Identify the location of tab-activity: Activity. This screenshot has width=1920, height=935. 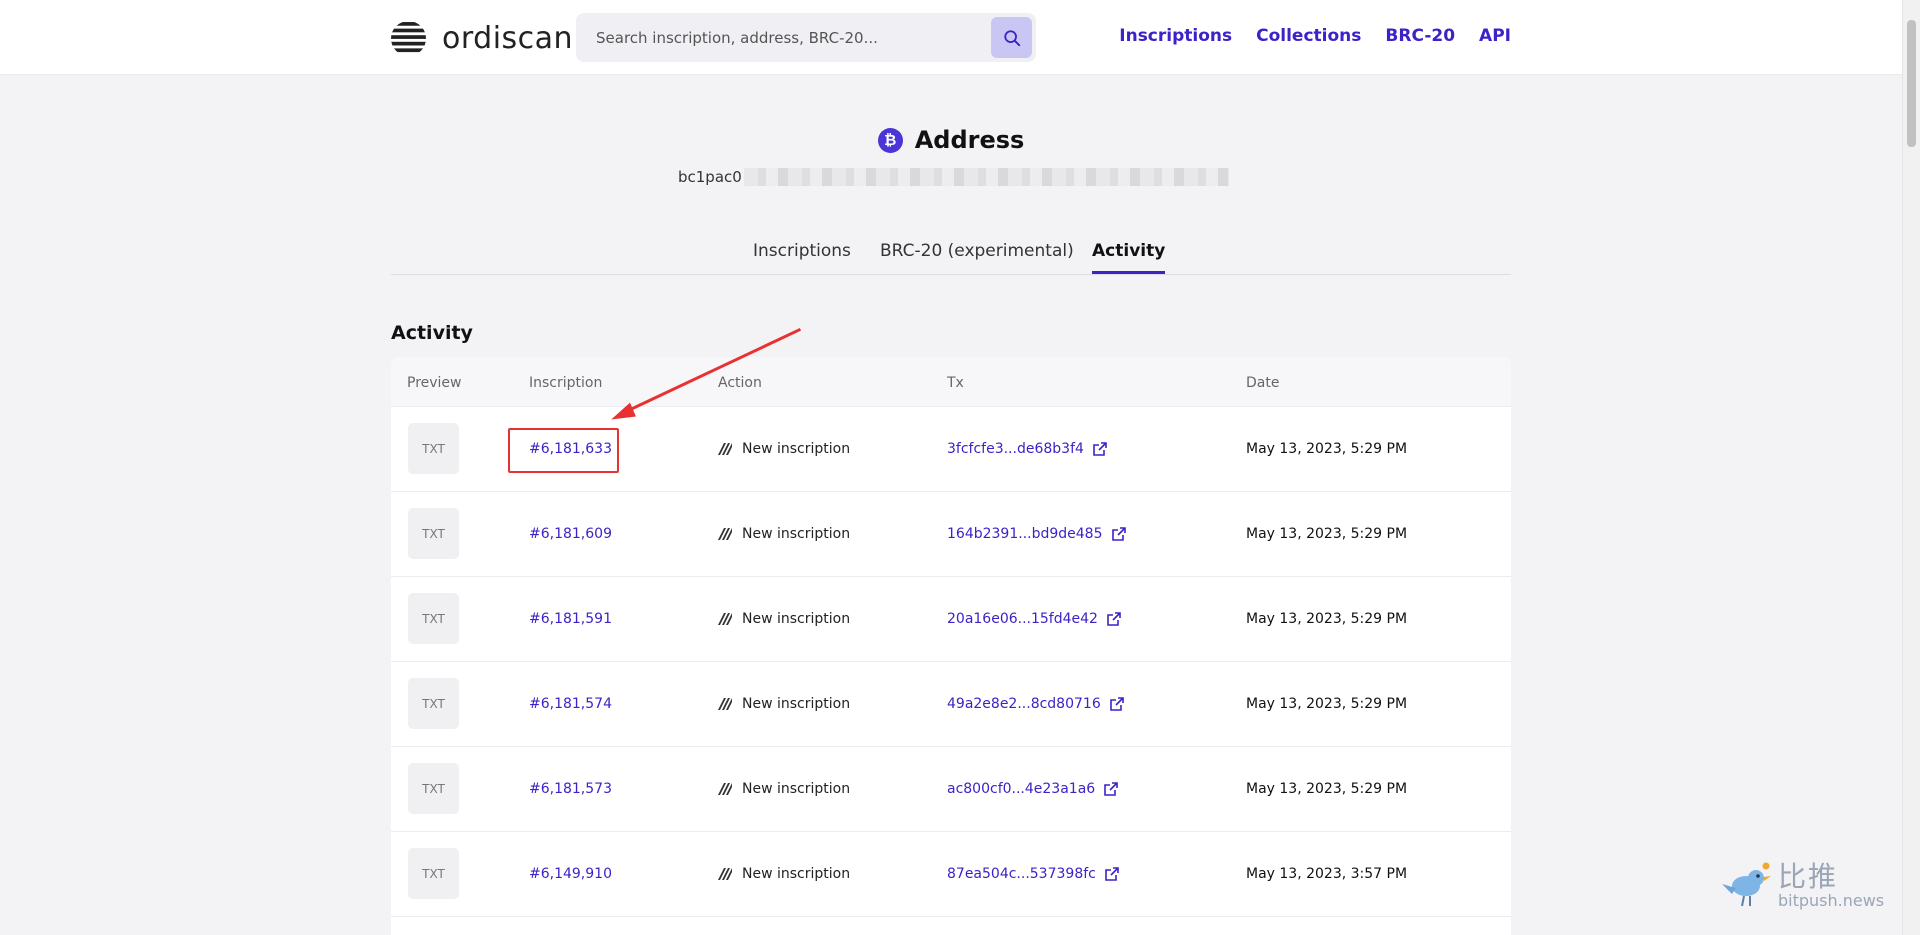
(1129, 257).